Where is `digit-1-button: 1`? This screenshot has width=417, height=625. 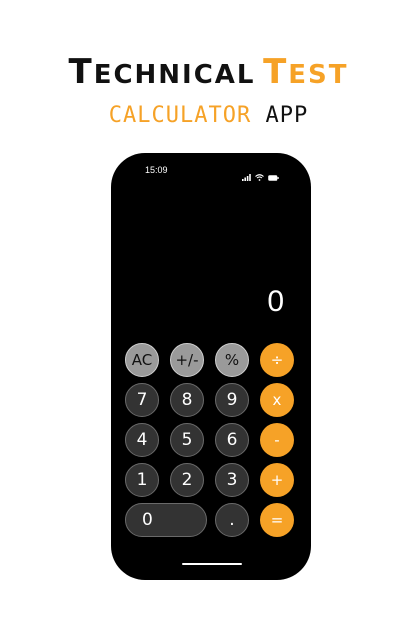
digit-1-button: 1 is located at coordinates (142, 480).